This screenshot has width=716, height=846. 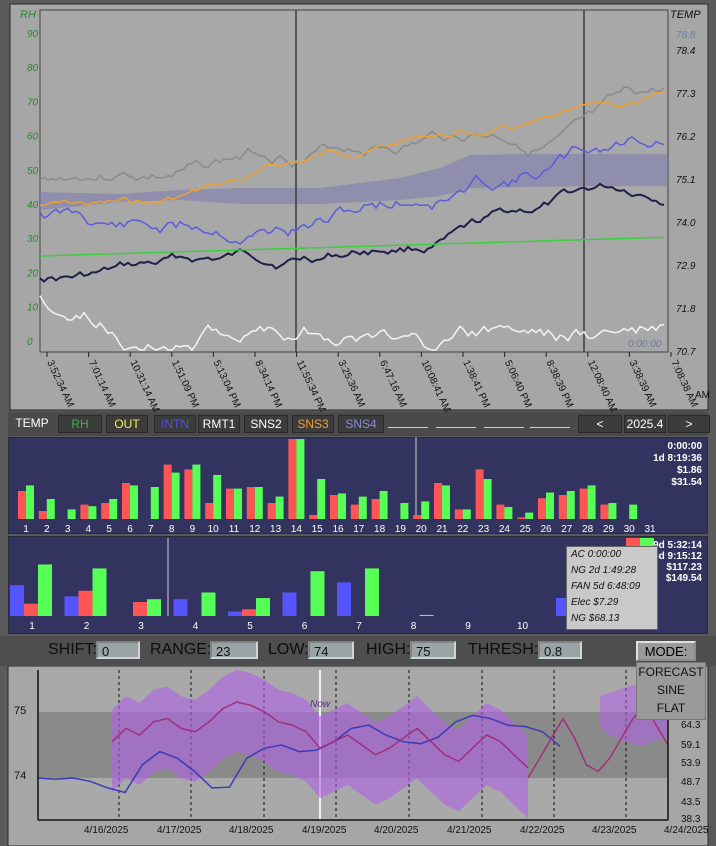 I want to click on toolbar-series-sns3: SNS3, so click(x=313, y=424).